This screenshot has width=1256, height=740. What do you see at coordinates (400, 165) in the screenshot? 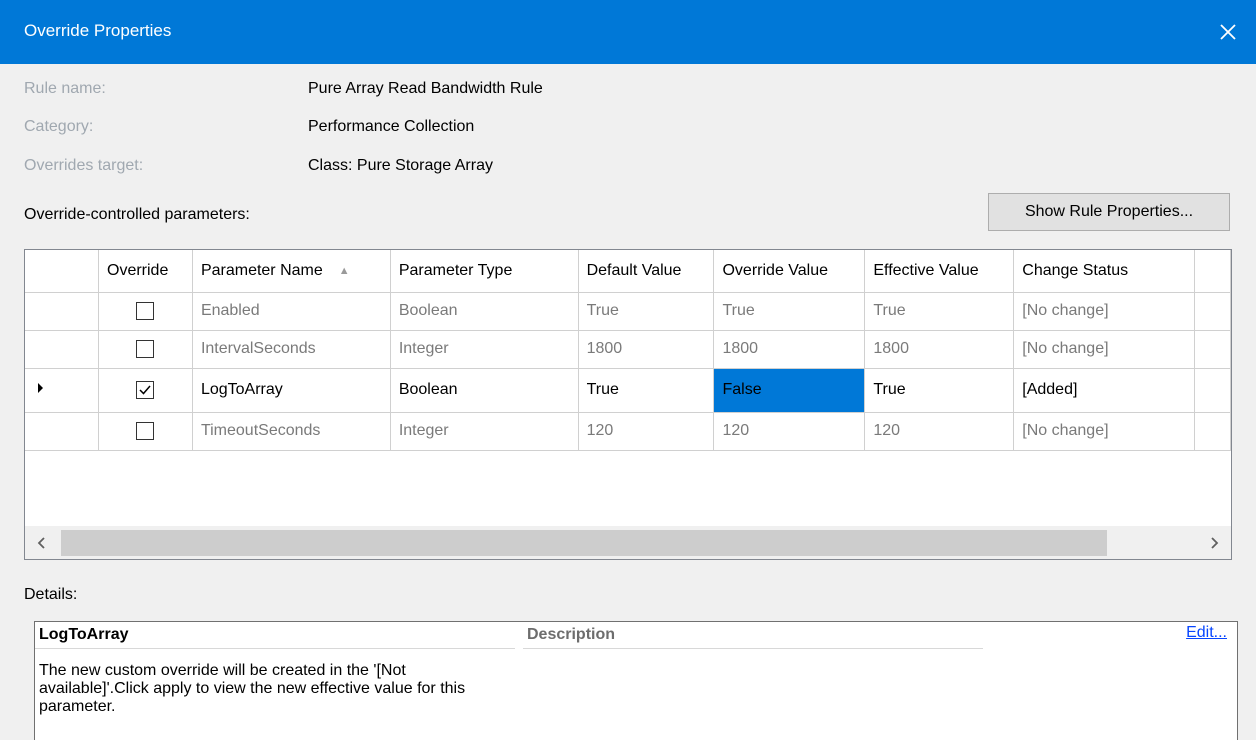
I see `overrides-target-value: Class: Pure Storage Array` at bounding box center [400, 165].